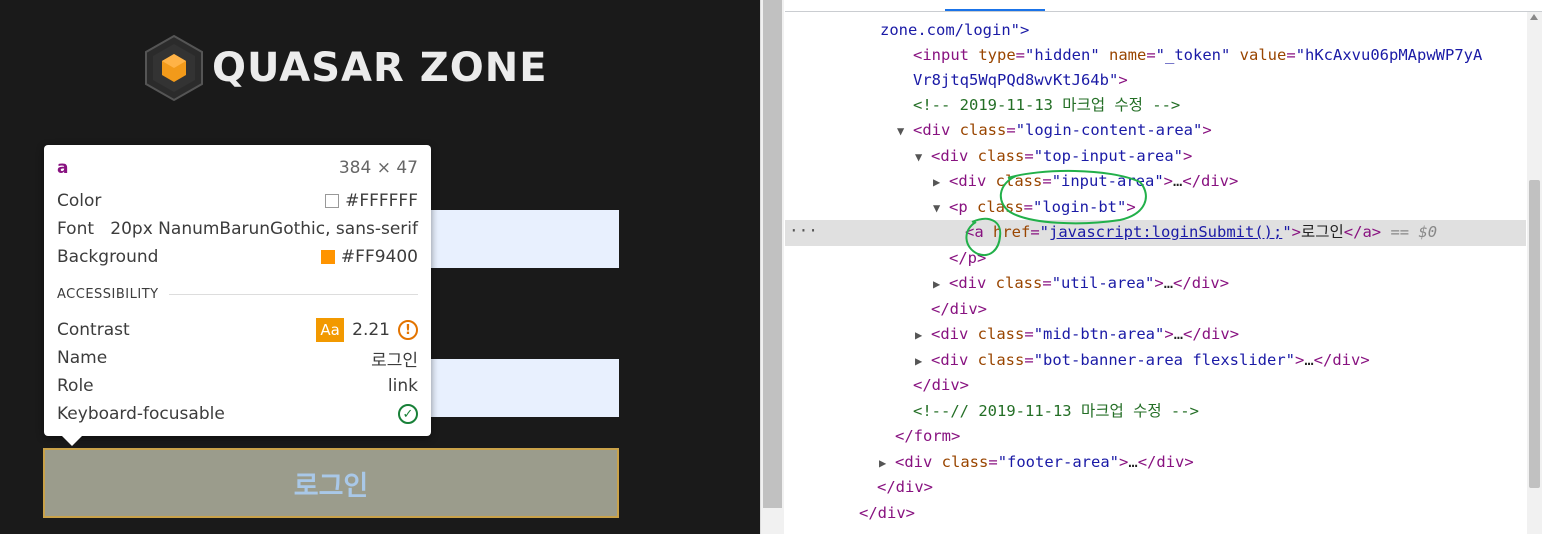 Image resolution: width=1542 pixels, height=534 pixels. Describe the element at coordinates (1046, 105) in the screenshot. I see `dom-line: <!-- 2019-11-13 마크업 수정 -->` at that location.